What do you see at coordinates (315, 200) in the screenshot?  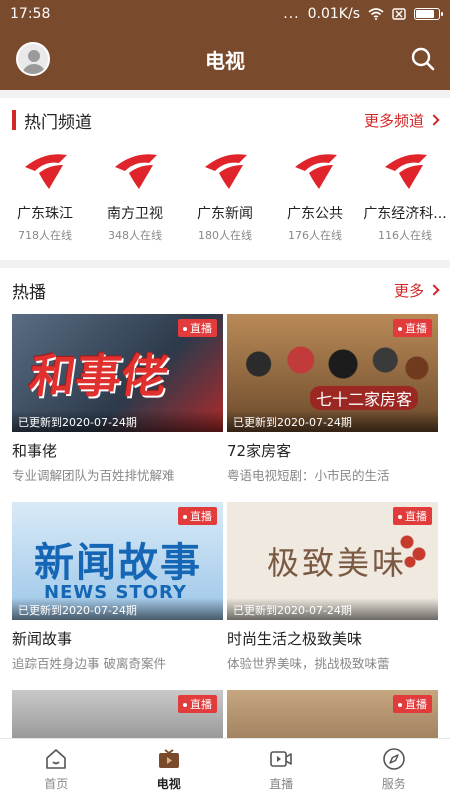 I see `channel-item: 广东公共 176人在线` at bounding box center [315, 200].